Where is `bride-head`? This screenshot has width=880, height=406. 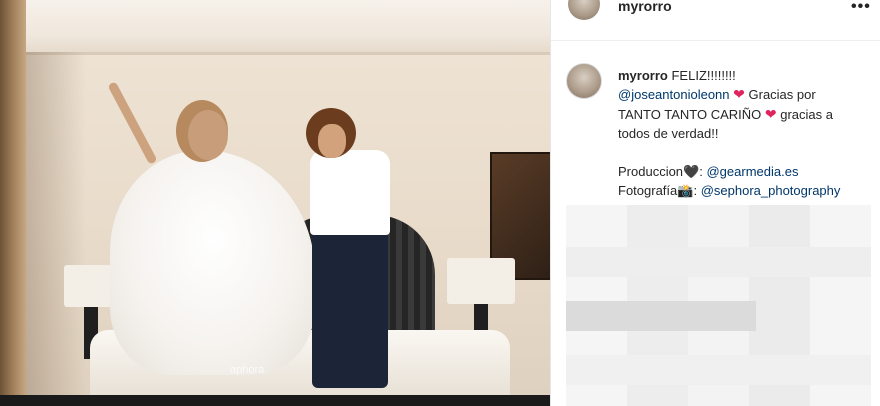
bride-head is located at coordinates (208, 135).